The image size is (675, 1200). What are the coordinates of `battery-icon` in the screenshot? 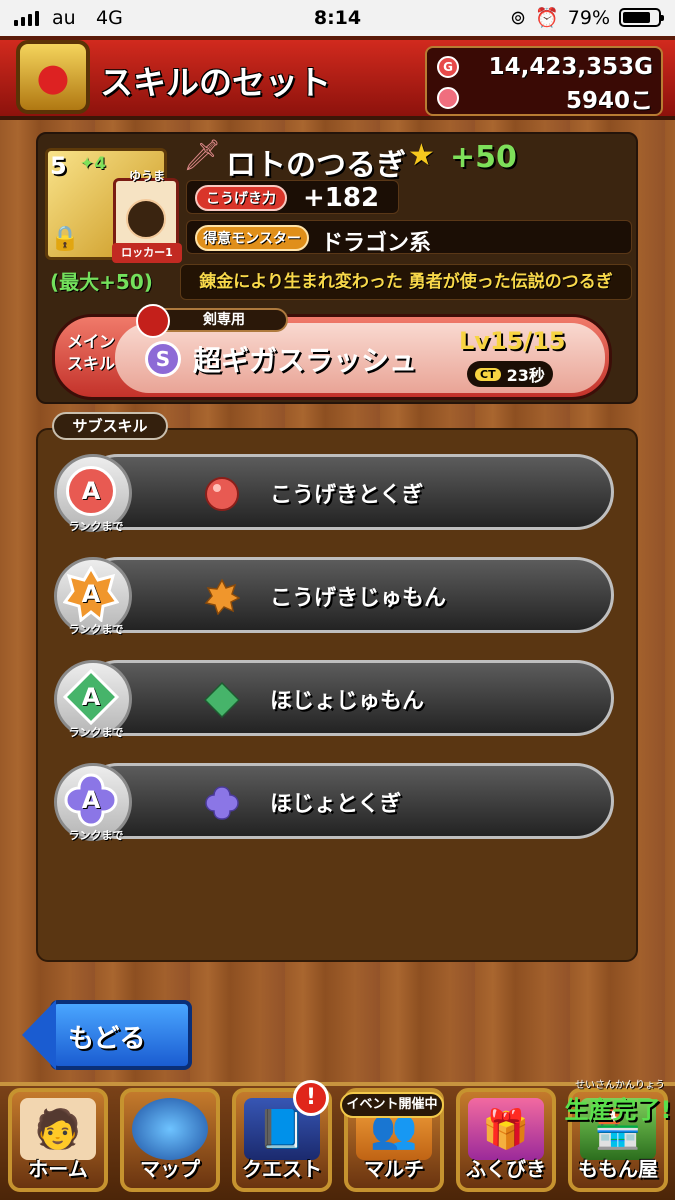 It's located at (641, 17).